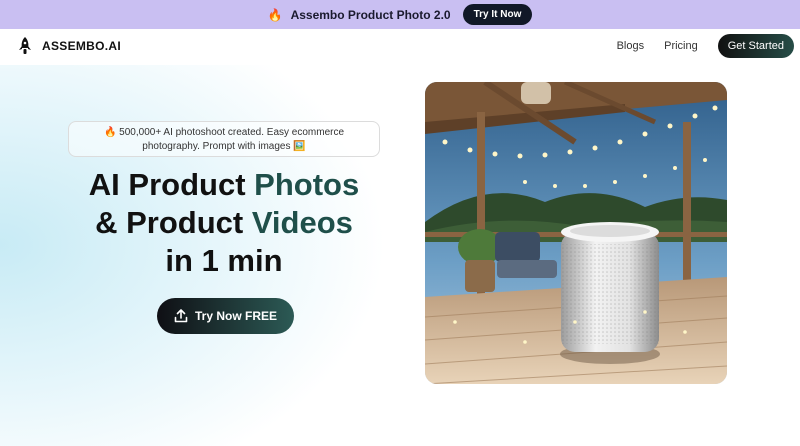  I want to click on headline-part: & Product, so click(173, 222).